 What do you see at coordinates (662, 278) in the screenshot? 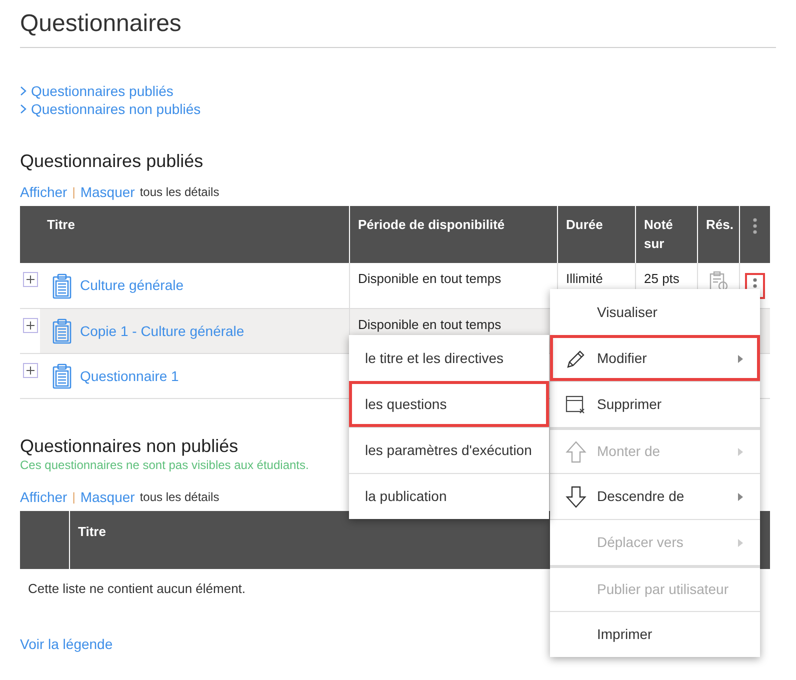
I see `table-cell: 25 pts` at bounding box center [662, 278].